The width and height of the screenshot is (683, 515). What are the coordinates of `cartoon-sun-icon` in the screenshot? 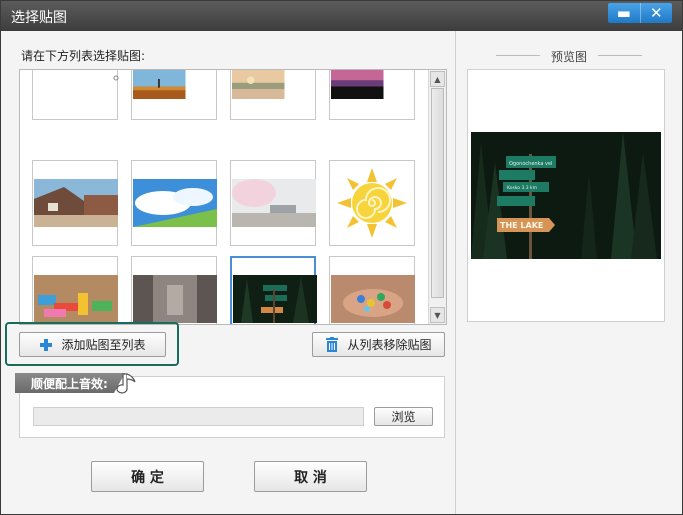 It's located at (372, 203).